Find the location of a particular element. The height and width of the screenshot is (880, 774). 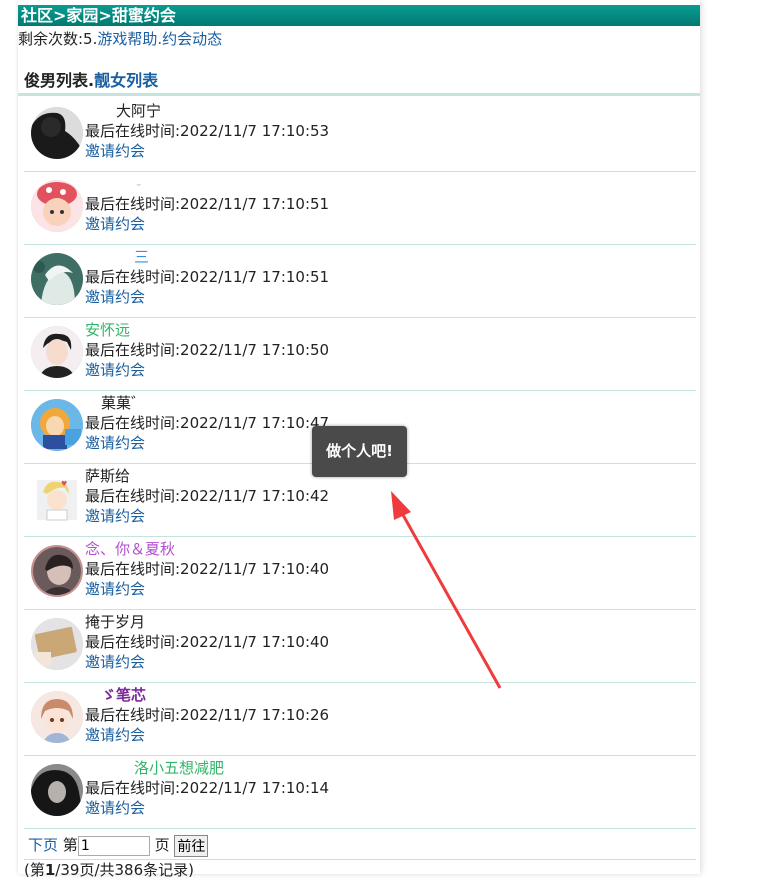

next-page-link: 下页 is located at coordinates (43, 845).